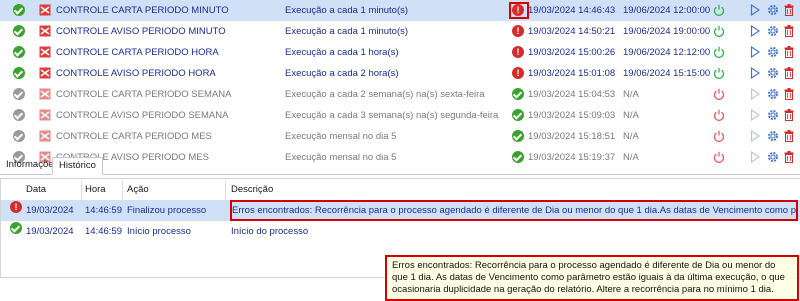 The height and width of the screenshot is (301, 800). I want to click on next-run: N/A, so click(631, 115).